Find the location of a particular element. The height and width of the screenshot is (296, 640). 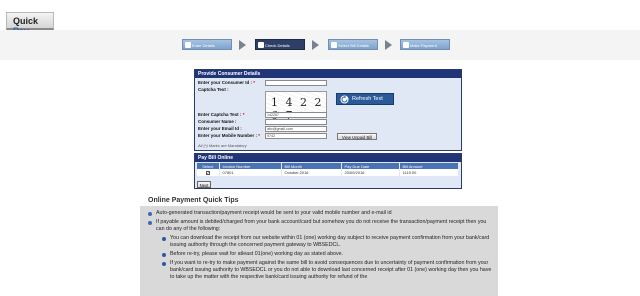

invoice-cell: 07801 is located at coordinates (250, 172).